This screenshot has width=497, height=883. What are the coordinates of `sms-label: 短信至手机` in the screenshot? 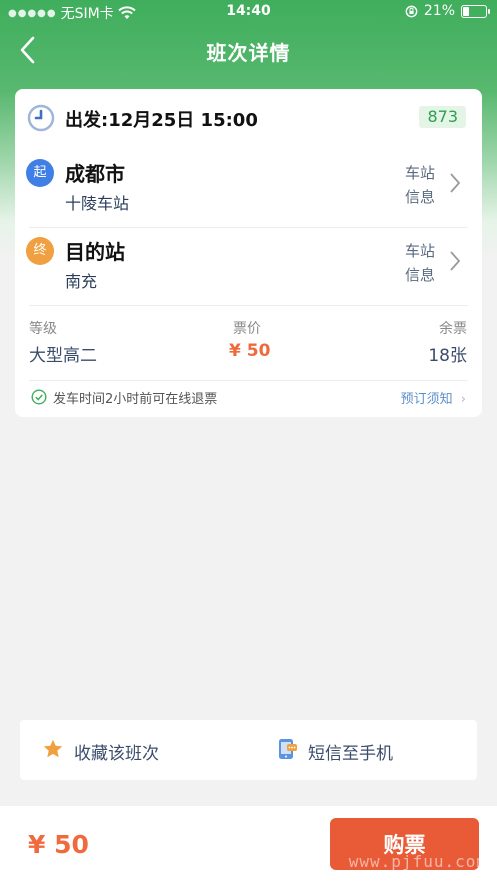 It's located at (350, 754).